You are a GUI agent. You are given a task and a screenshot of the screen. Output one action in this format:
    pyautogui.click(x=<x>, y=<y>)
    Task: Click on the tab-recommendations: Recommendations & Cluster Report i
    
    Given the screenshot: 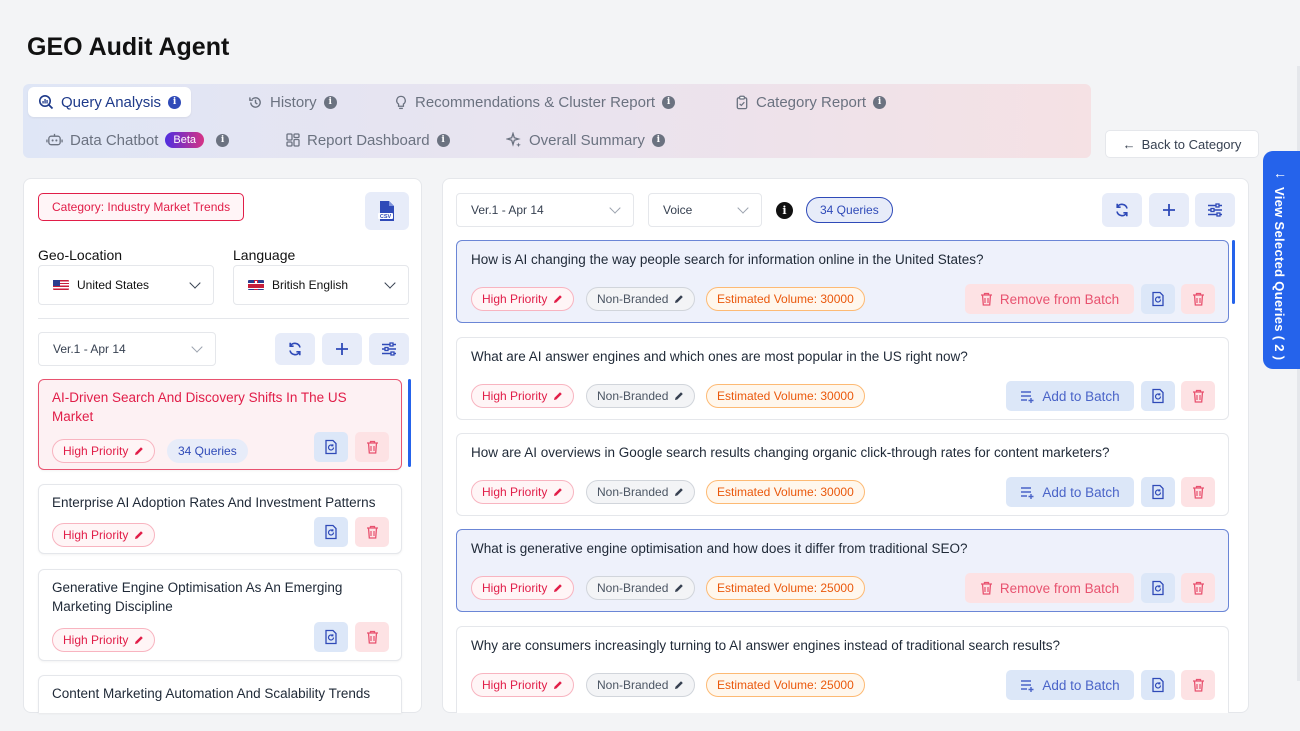 What is the action you would take?
    pyautogui.click(x=535, y=102)
    